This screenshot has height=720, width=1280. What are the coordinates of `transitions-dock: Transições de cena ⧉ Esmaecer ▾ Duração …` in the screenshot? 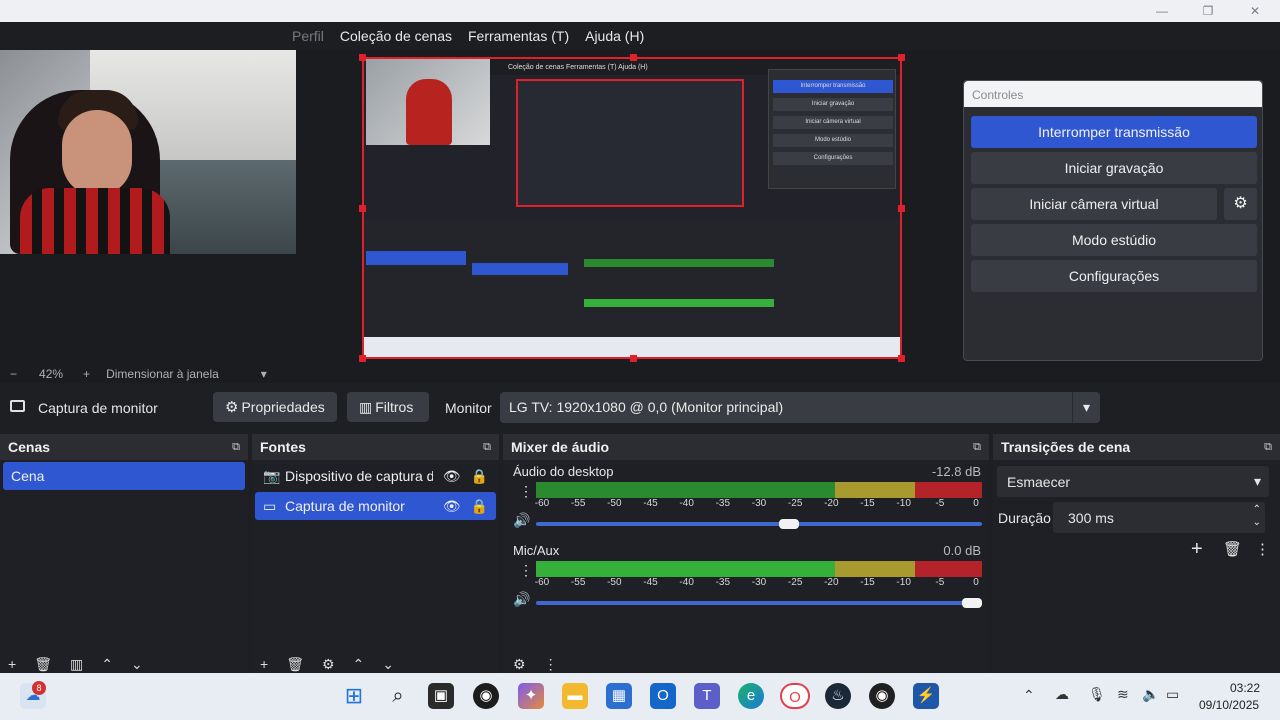 It's located at (1136, 554).